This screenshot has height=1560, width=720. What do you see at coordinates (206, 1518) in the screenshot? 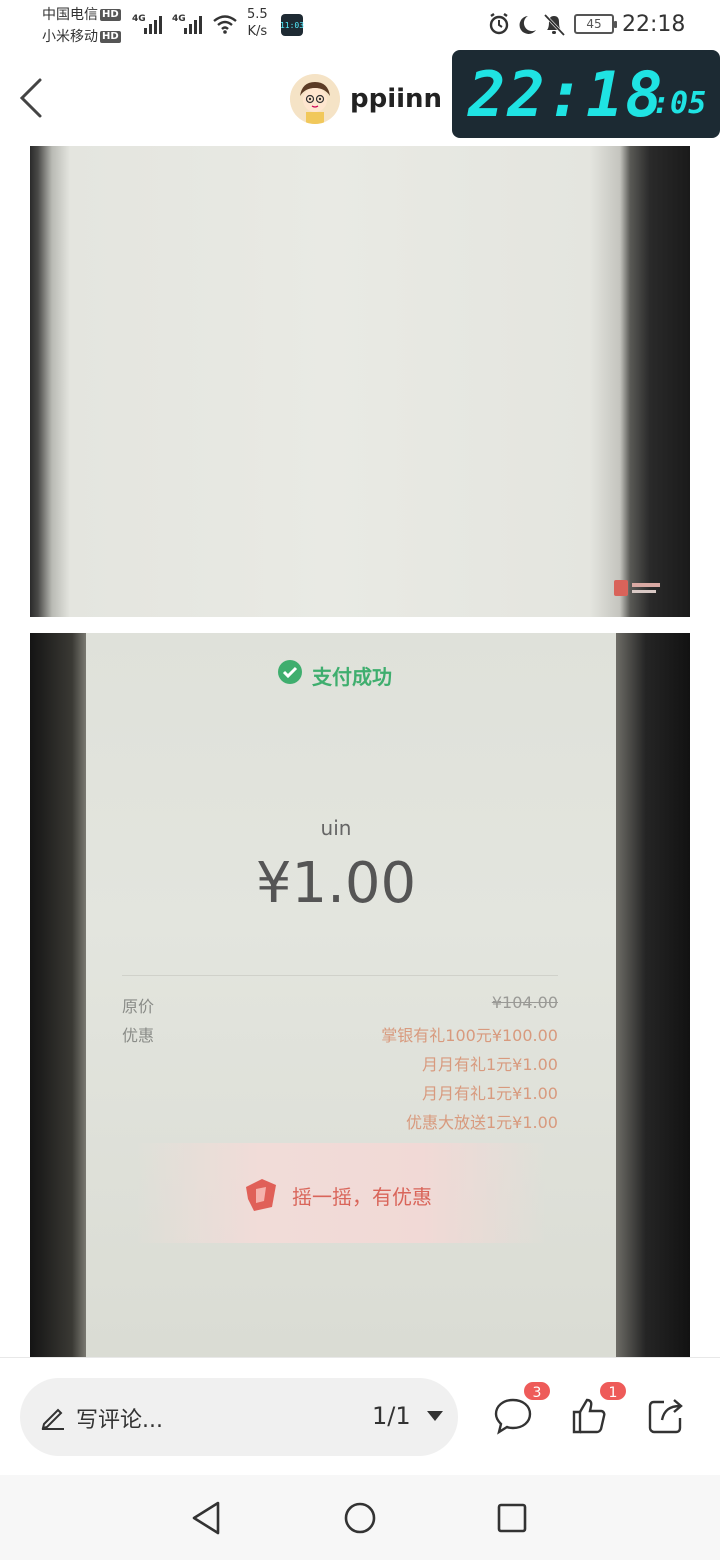
I see `nav-back-icon` at bounding box center [206, 1518].